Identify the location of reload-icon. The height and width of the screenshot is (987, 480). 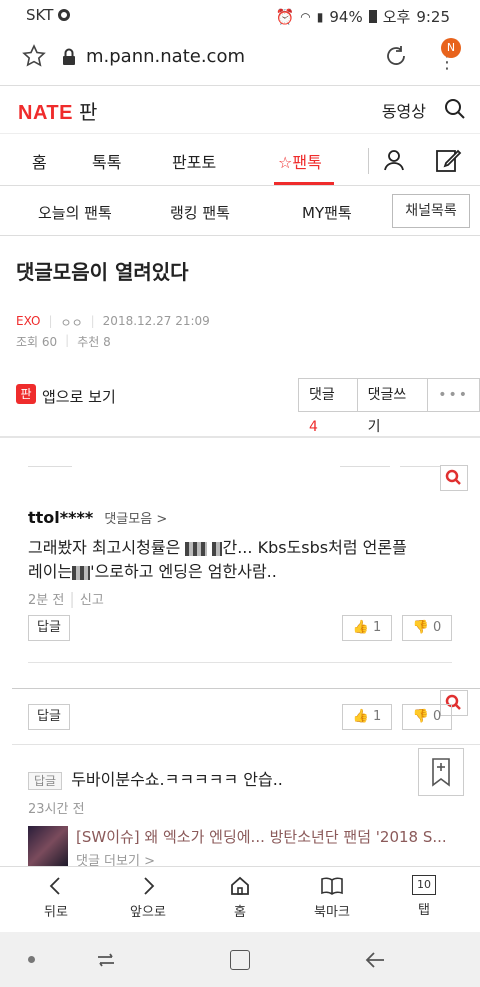
(396, 56).